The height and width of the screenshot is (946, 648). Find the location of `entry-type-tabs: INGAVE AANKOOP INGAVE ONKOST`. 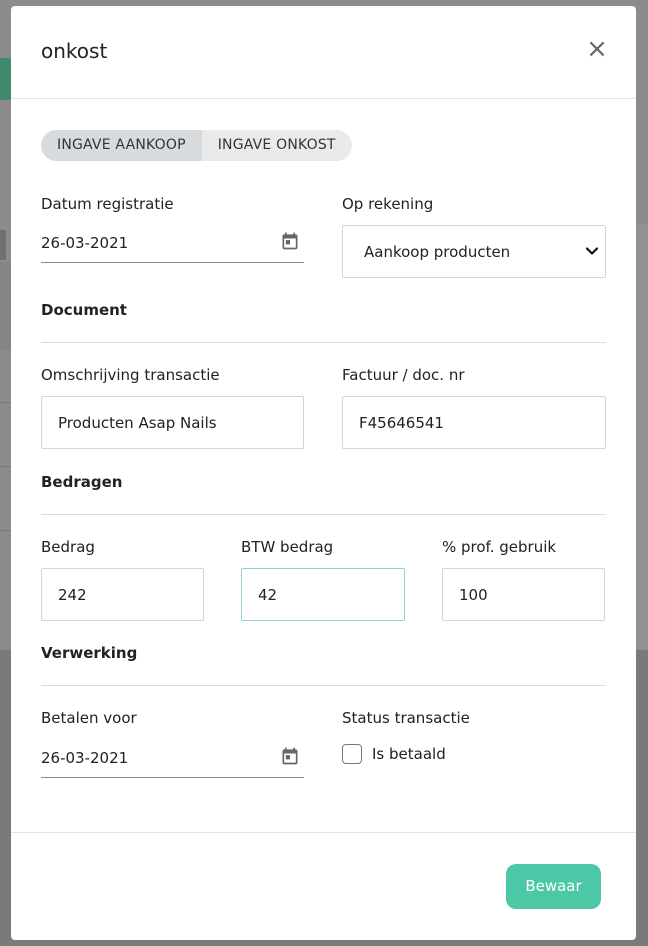

entry-type-tabs: INGAVE AANKOOP INGAVE ONKOST is located at coordinates (196, 145).